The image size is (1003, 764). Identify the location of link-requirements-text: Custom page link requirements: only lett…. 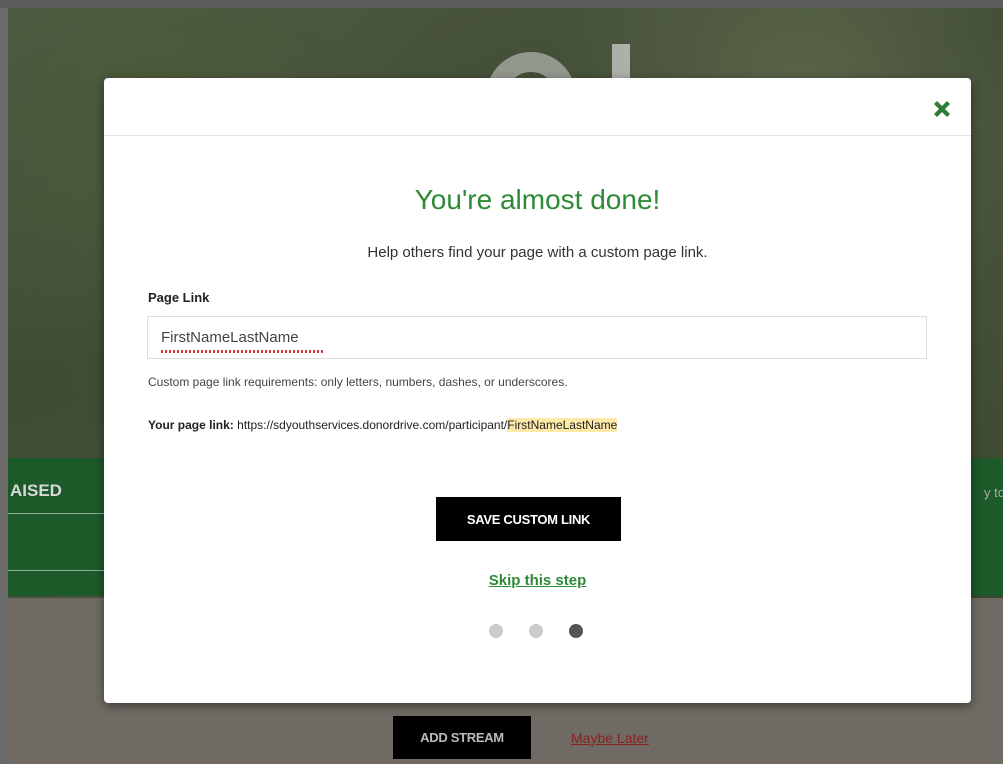
(358, 382).